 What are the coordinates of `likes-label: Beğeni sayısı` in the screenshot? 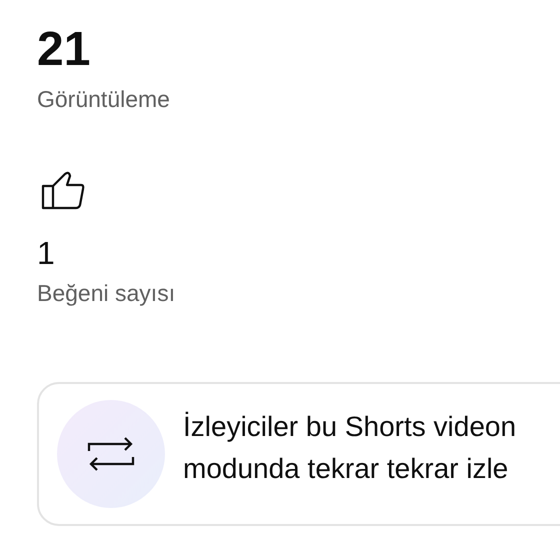 It's located at (106, 293).